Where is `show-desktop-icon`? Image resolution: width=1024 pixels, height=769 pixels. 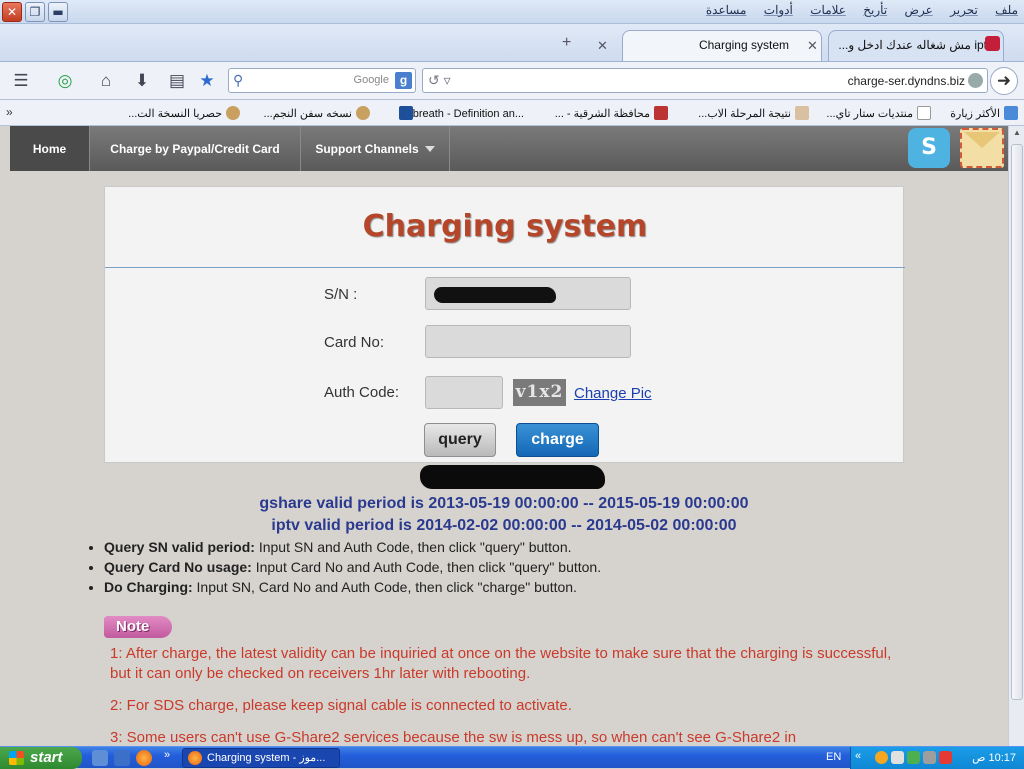 show-desktop-icon is located at coordinates (100, 758).